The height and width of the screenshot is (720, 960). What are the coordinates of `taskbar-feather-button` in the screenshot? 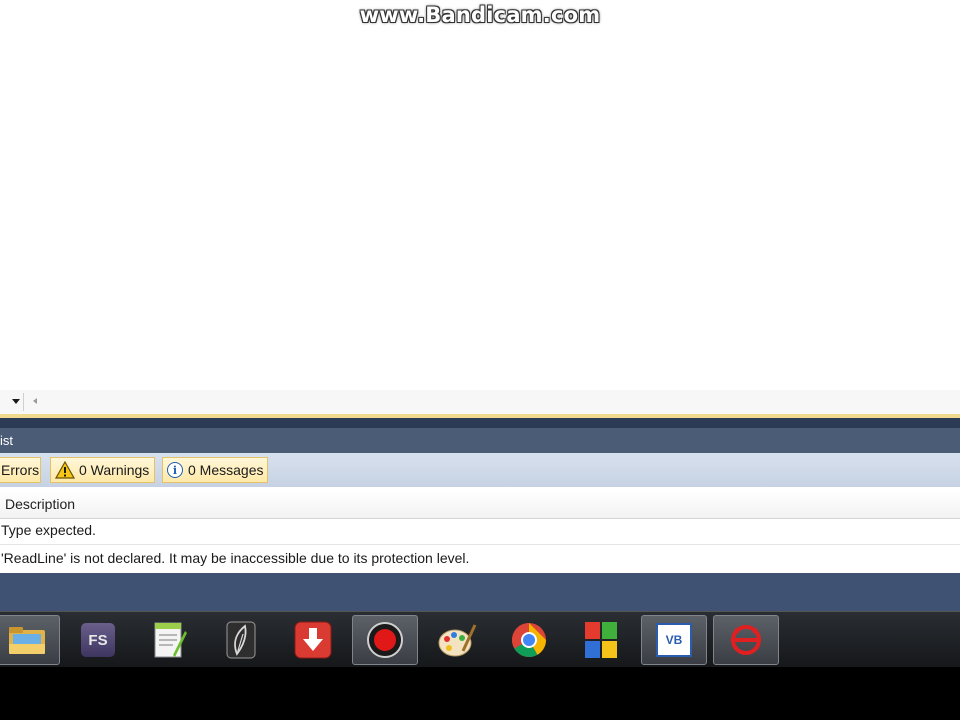 It's located at (241, 640).